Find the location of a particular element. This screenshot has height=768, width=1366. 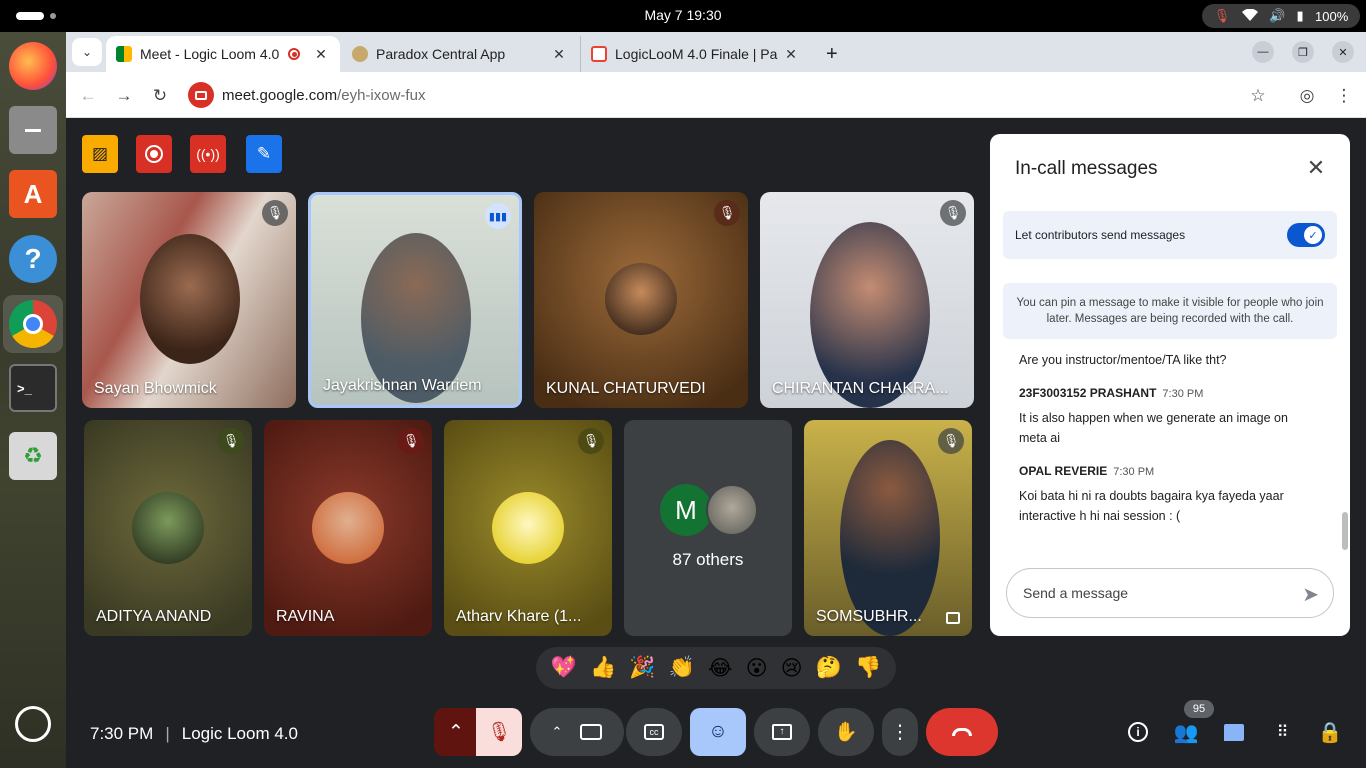

captions-icon: cc is located at coordinates (654, 732).